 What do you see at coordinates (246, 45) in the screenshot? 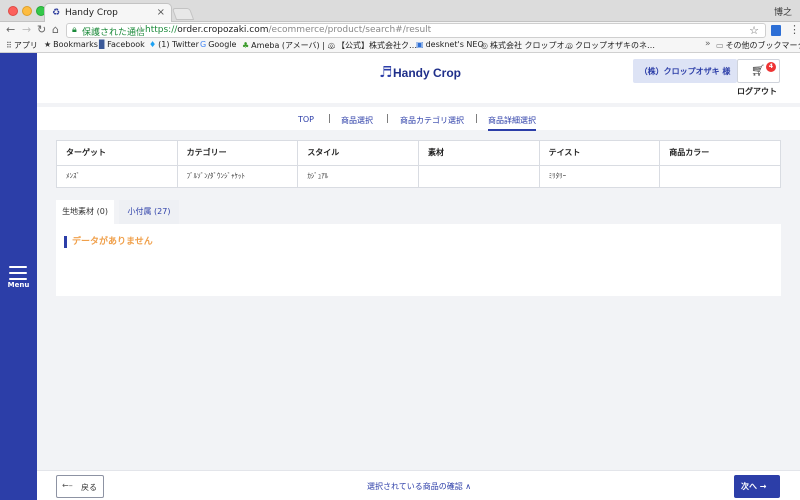
I see `ameba-icon: ♣` at bounding box center [246, 45].